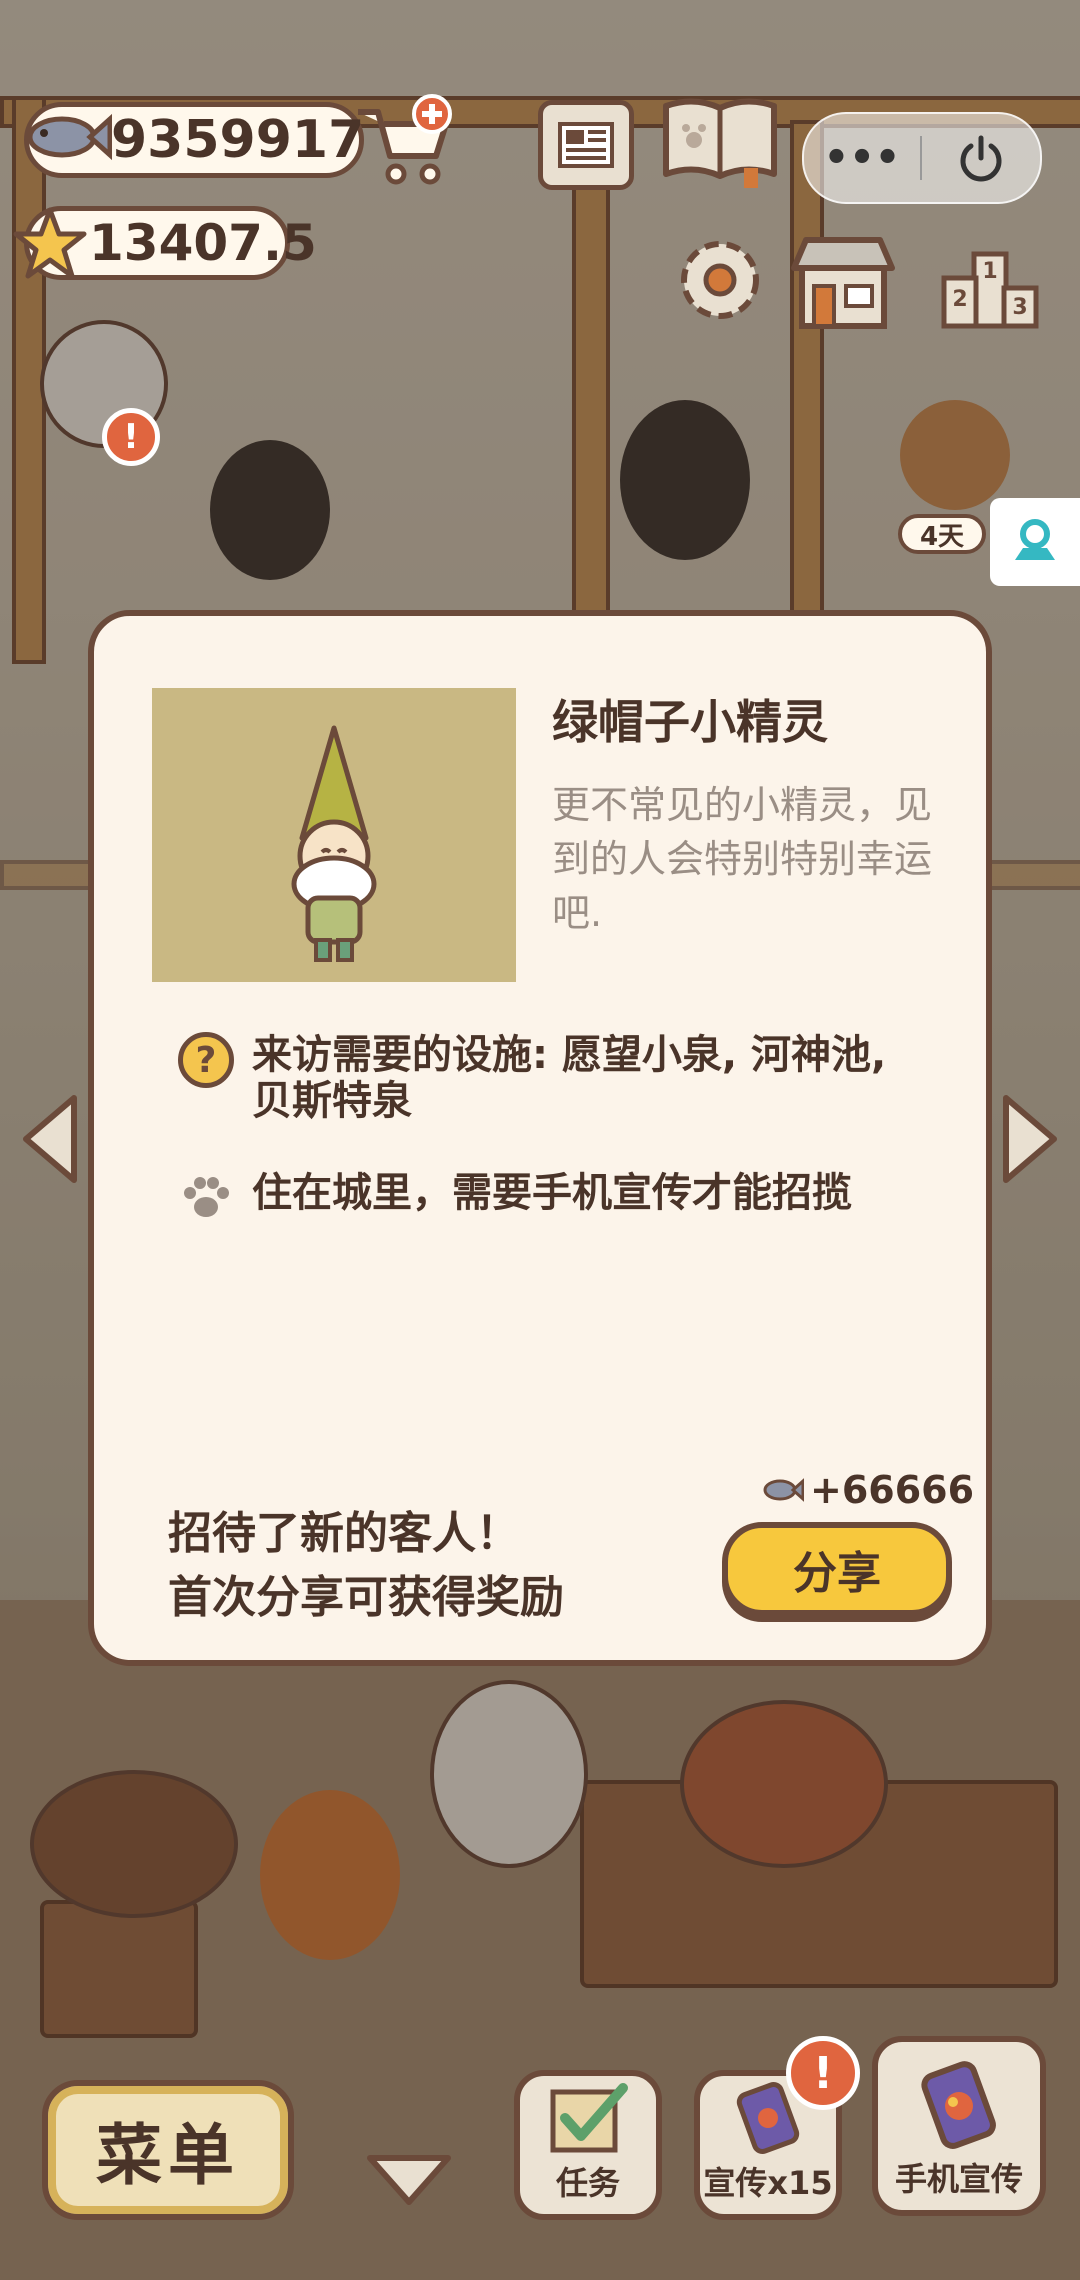  What do you see at coordinates (862, 158) in the screenshot?
I see `more-options-button: •••` at bounding box center [862, 158].